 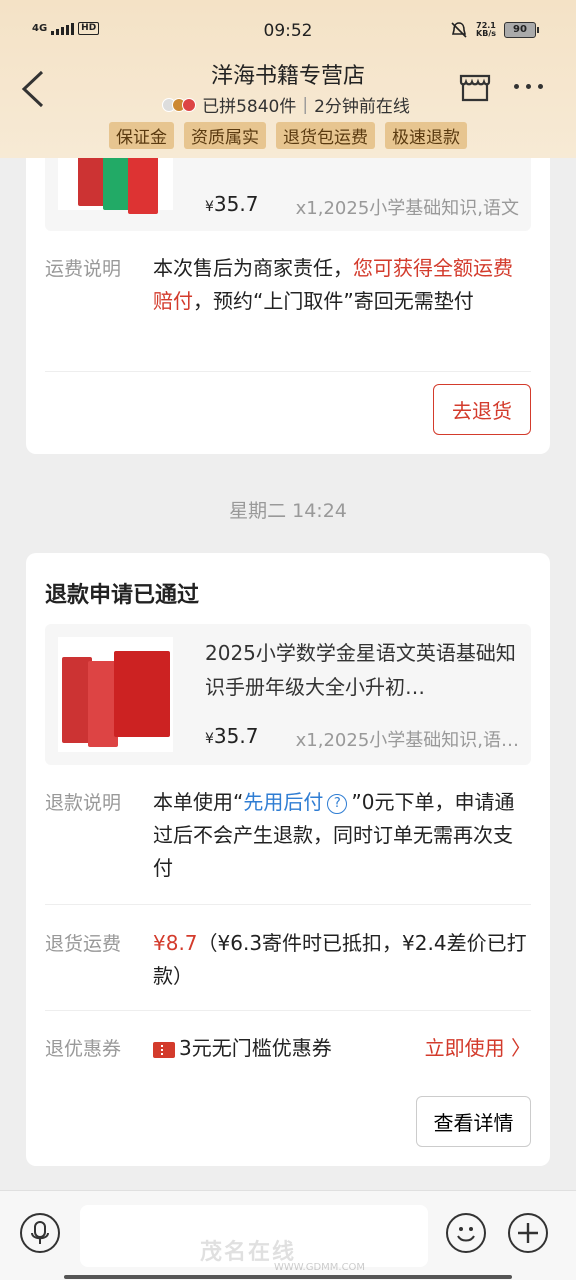 What do you see at coordinates (225, 135) in the screenshot?
I see `tag-verified: 资质属实` at bounding box center [225, 135].